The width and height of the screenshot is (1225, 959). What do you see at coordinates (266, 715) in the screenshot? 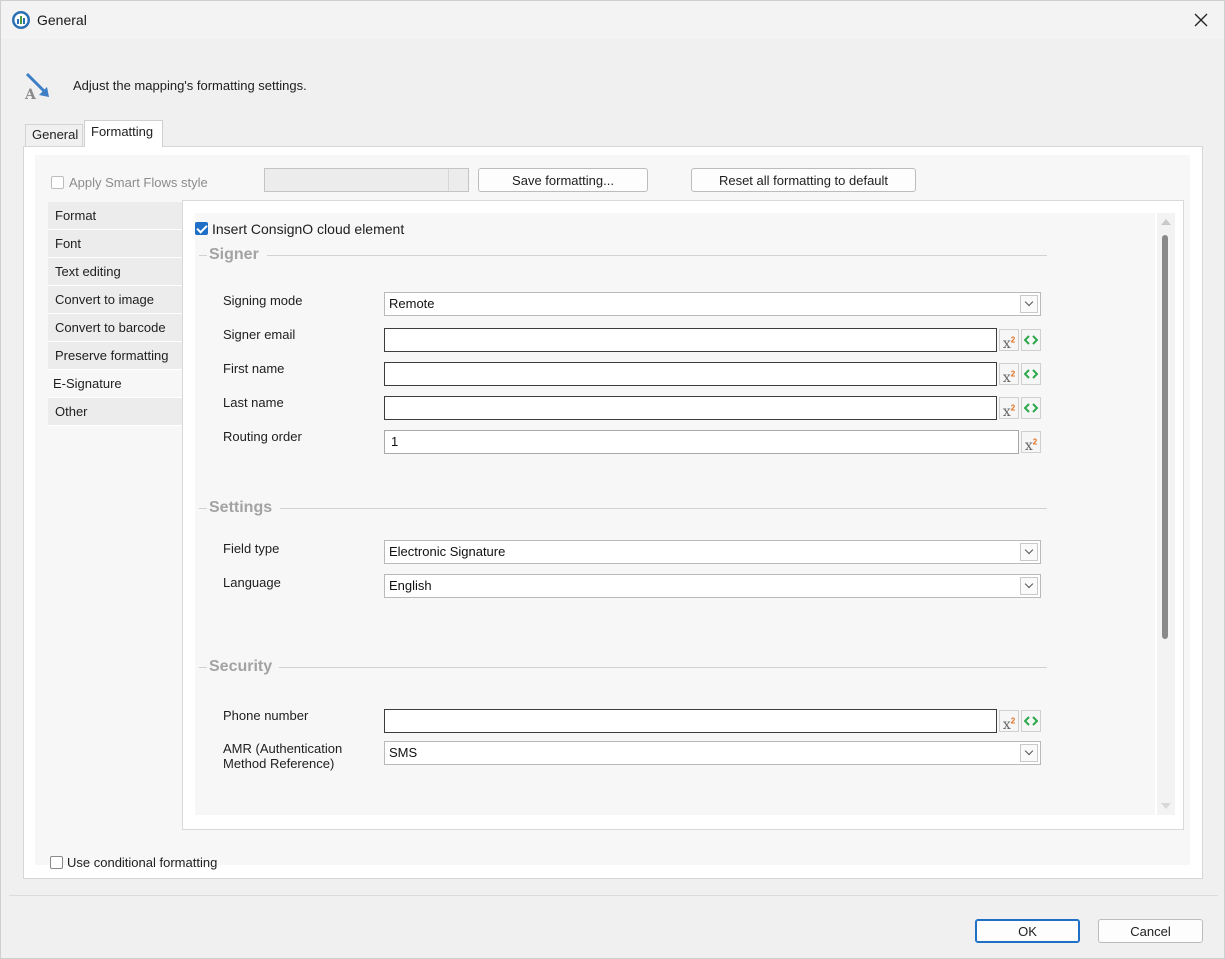
I see `phone-number-label: Phone number` at bounding box center [266, 715].